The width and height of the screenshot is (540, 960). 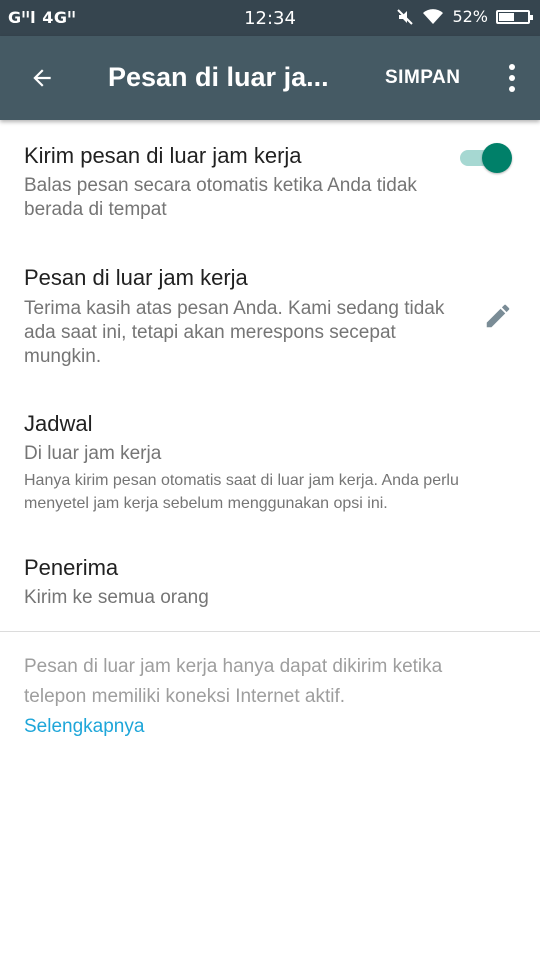 I want to click on setting-recipients: Penerima Kirim ke semua orang, so click(x=269, y=582).